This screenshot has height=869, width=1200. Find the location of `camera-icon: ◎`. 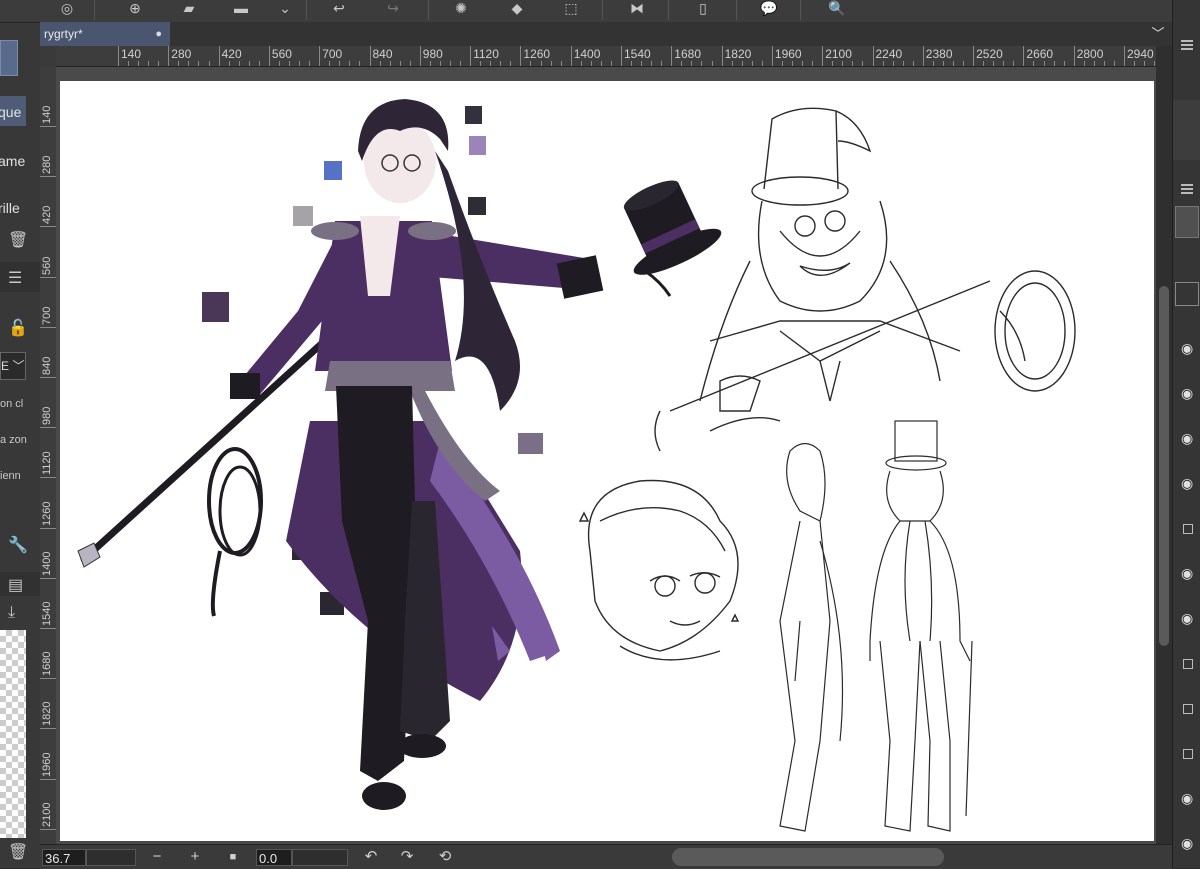

camera-icon: ◎ is located at coordinates (67, 9).